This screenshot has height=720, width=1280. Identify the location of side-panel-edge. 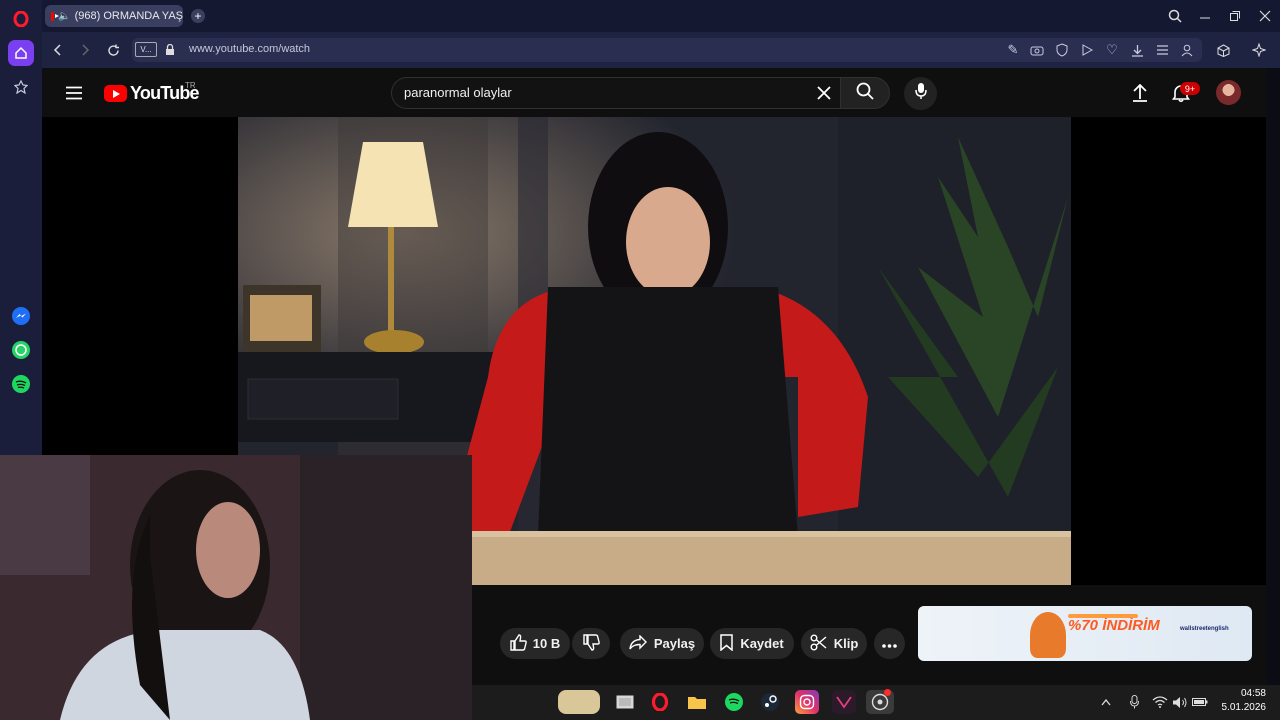
(1273, 376).